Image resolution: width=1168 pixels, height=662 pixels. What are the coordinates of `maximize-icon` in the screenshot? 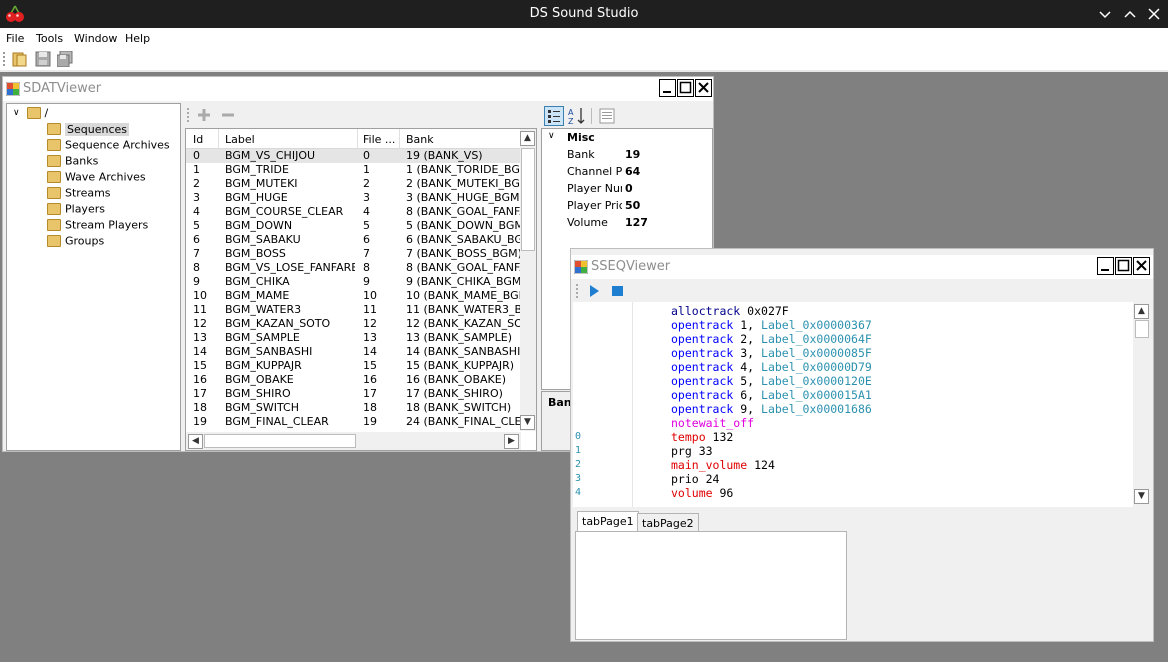 It's located at (1123, 265).